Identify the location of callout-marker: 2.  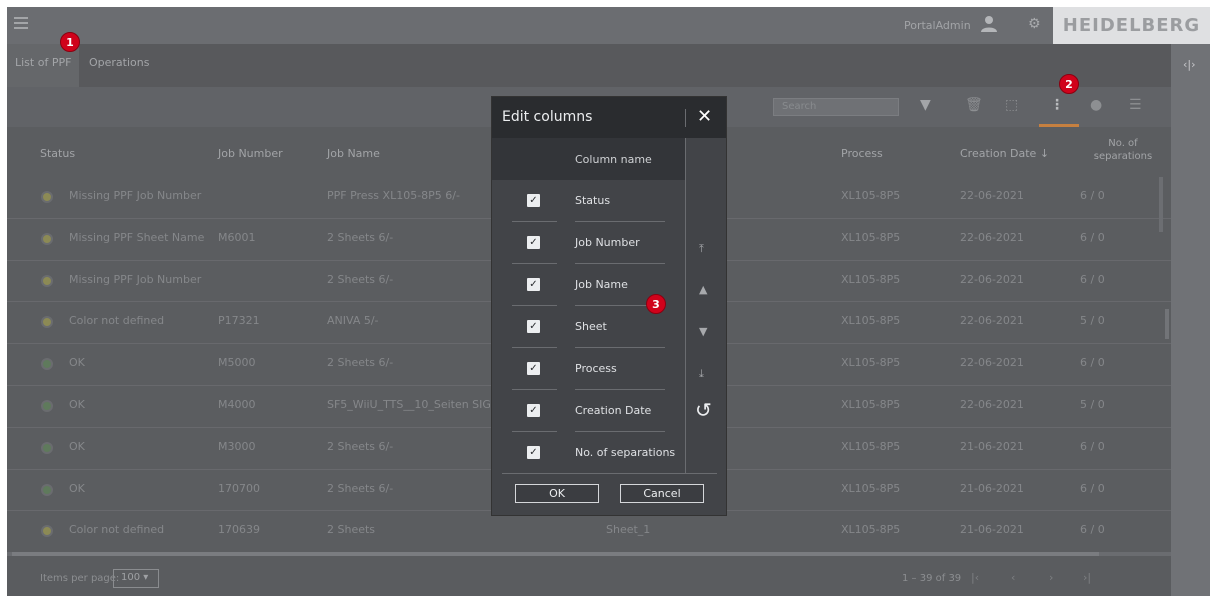
(1069, 84).